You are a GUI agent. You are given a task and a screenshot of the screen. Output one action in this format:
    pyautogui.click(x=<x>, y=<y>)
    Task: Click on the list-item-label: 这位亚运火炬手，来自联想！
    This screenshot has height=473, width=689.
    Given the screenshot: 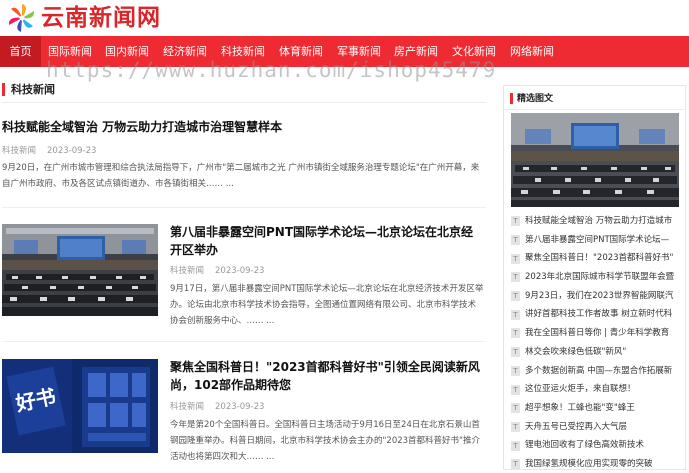 What is the action you would take?
    pyautogui.click(x=580, y=389)
    